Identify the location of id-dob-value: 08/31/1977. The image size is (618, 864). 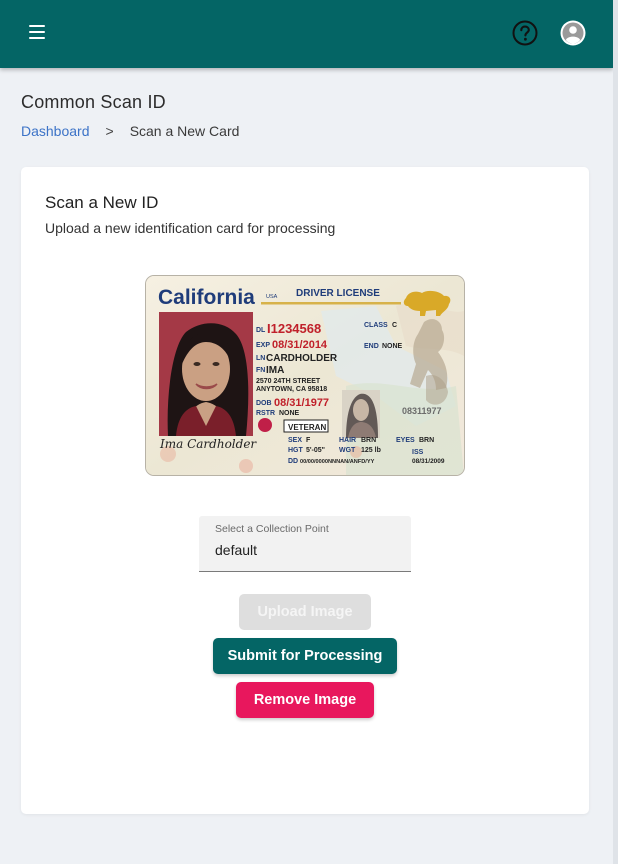
(301, 403).